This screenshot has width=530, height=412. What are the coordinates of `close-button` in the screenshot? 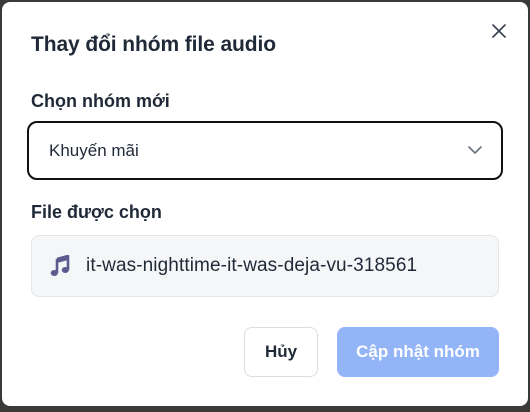 It's located at (499, 33).